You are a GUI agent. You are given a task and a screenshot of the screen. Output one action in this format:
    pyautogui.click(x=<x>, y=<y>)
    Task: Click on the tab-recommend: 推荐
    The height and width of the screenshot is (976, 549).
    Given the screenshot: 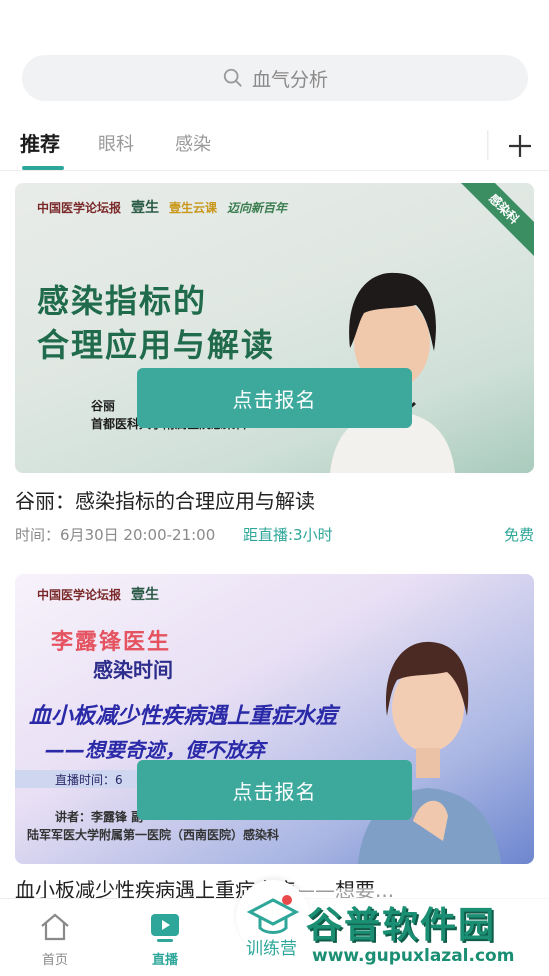 What is the action you would take?
    pyautogui.click(x=40, y=142)
    